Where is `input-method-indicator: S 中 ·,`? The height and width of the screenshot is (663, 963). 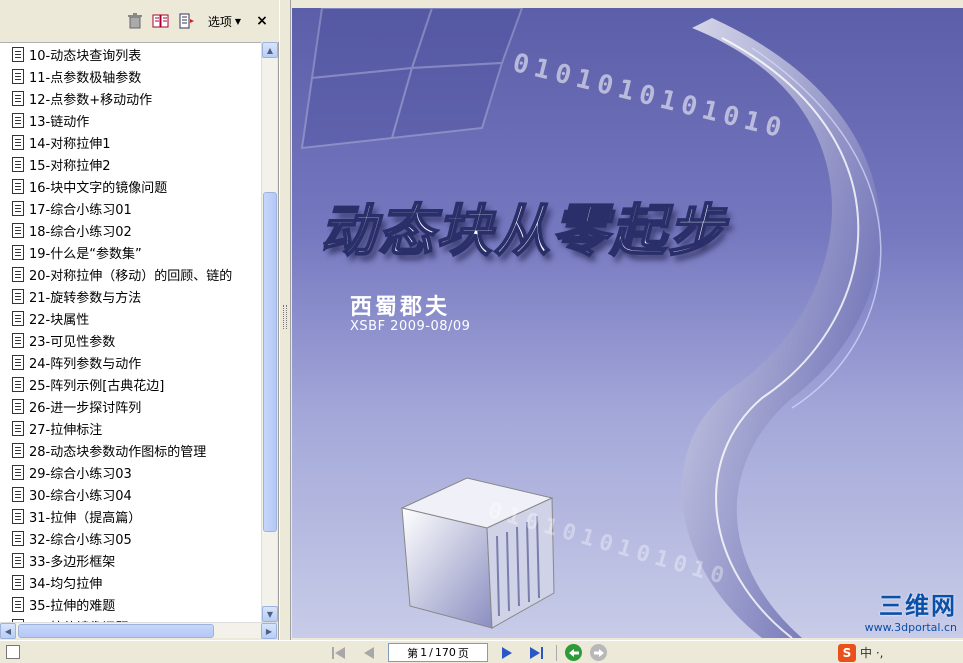
input-method-indicator: S 中 ·, is located at coordinates (860, 652).